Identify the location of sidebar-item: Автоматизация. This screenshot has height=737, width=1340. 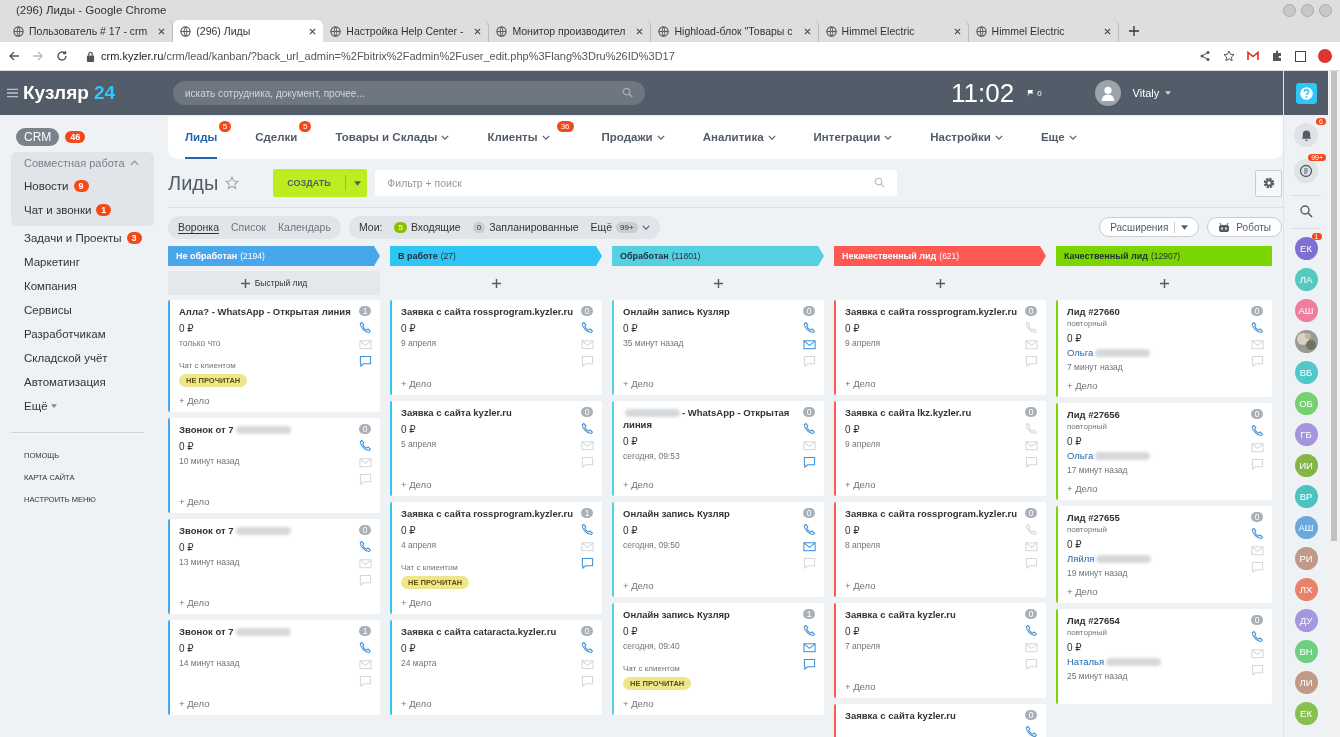
(65, 382).